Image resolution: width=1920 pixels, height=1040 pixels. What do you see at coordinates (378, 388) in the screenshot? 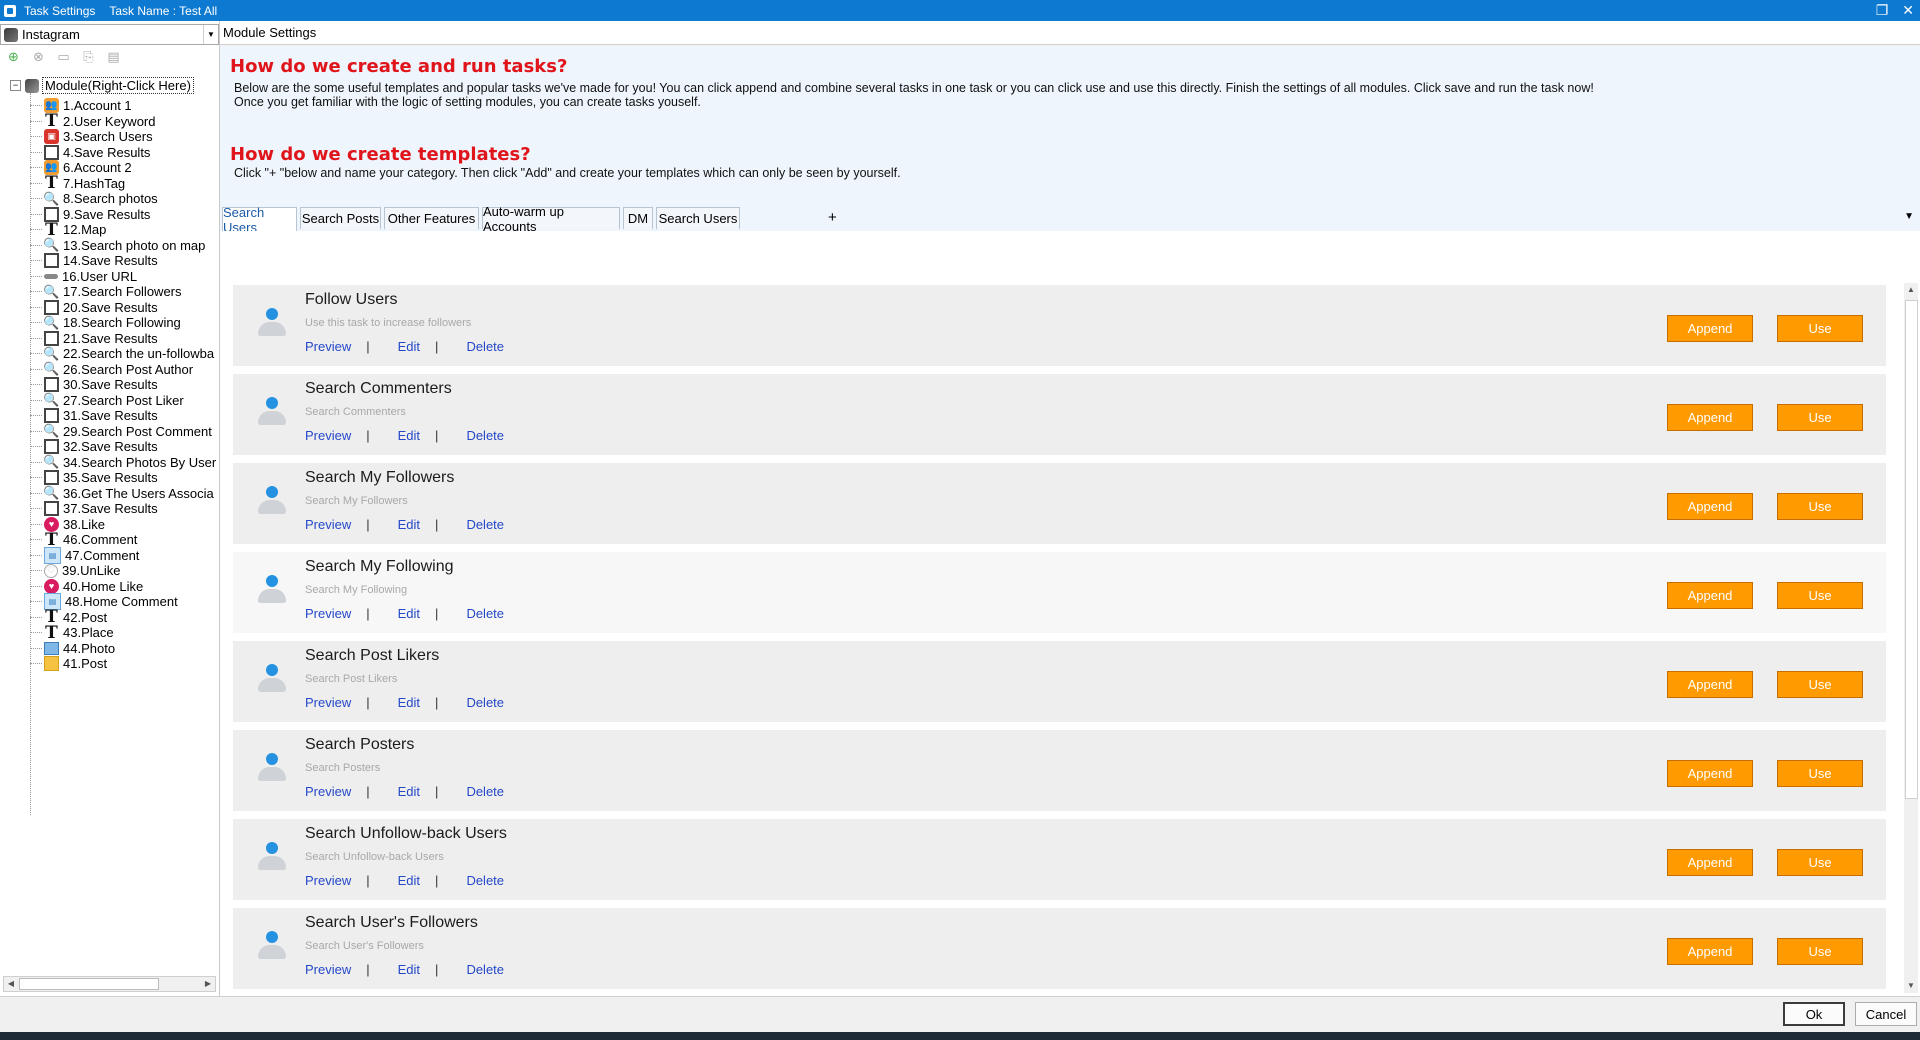
I see `template-title: Search Commenters` at bounding box center [378, 388].